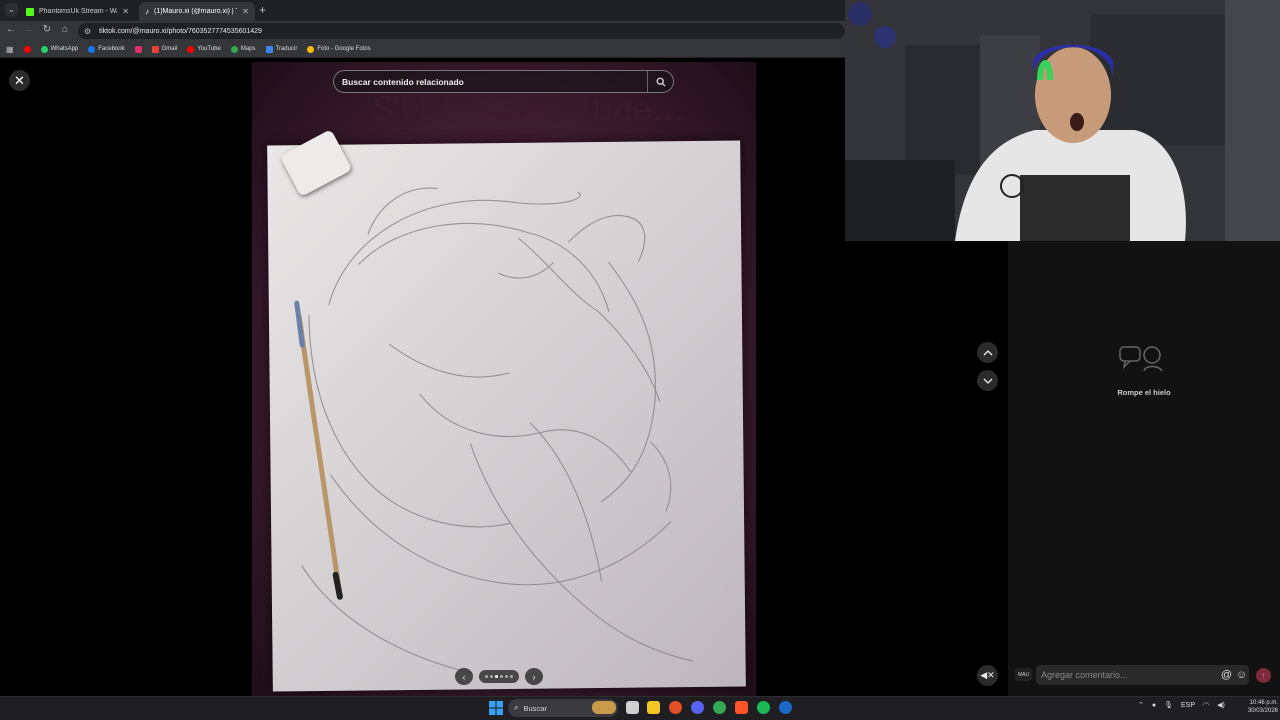 The width and height of the screenshot is (1280, 720). What do you see at coordinates (741, 707) in the screenshot?
I see `brave-icon` at bounding box center [741, 707].